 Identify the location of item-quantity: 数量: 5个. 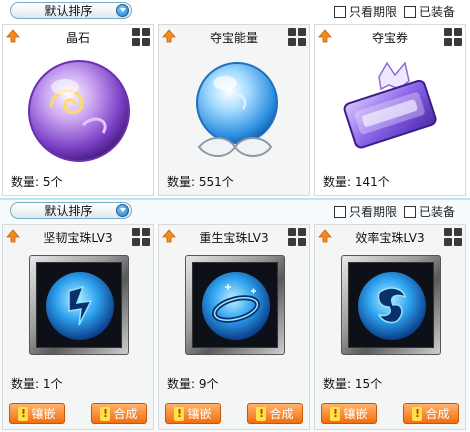
(37, 182).